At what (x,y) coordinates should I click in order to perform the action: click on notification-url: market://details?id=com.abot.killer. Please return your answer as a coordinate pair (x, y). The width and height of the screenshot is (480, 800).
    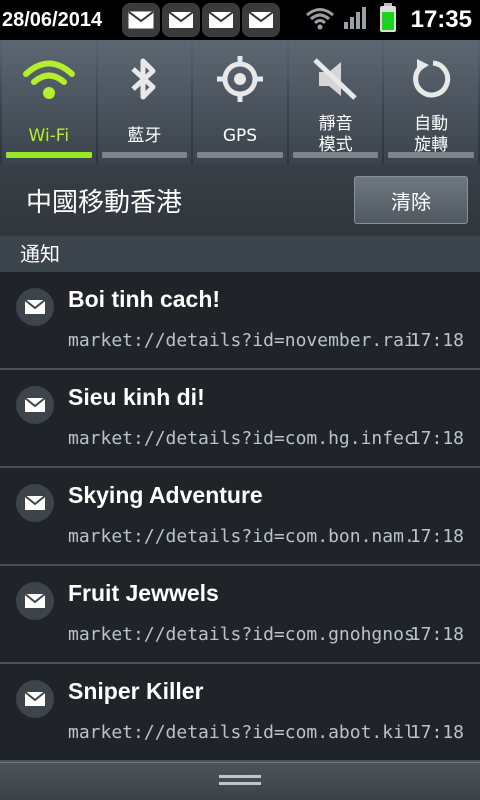
    Looking at the image, I should click on (241, 732).